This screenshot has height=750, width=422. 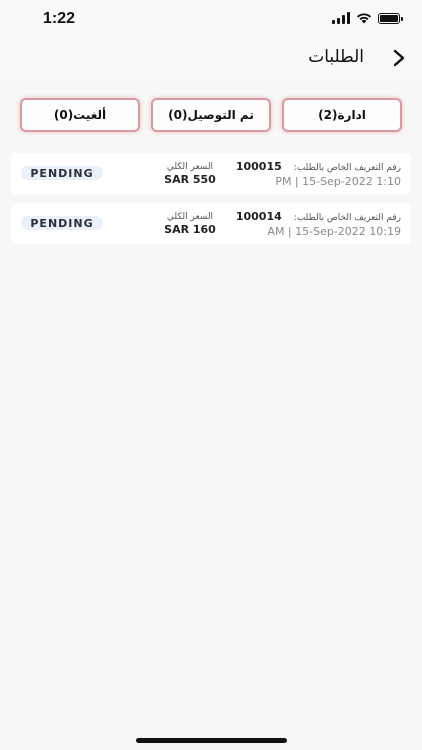 I want to click on back-button, so click(x=399, y=58).